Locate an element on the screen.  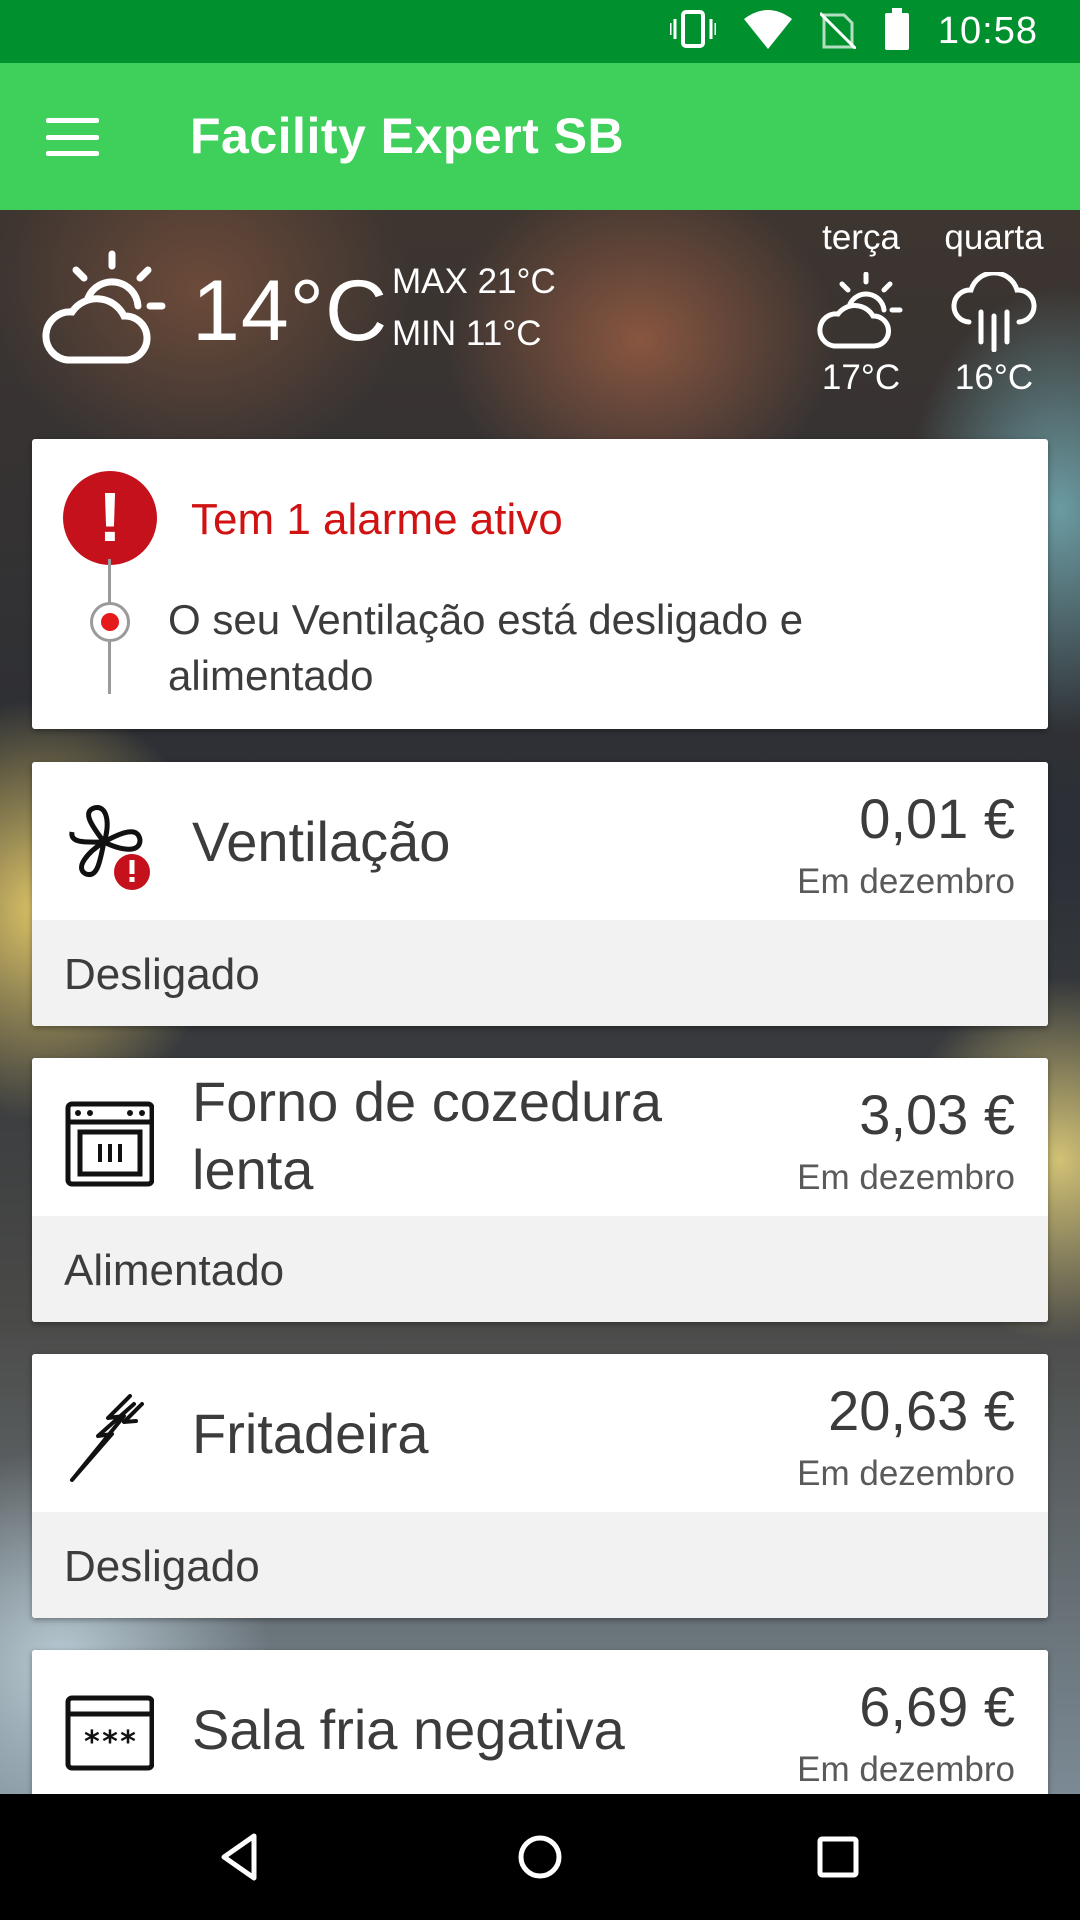
device-card-fritadeira: Fritadeira 20,63 € Em dezembro Desligado is located at coordinates (540, 1486).